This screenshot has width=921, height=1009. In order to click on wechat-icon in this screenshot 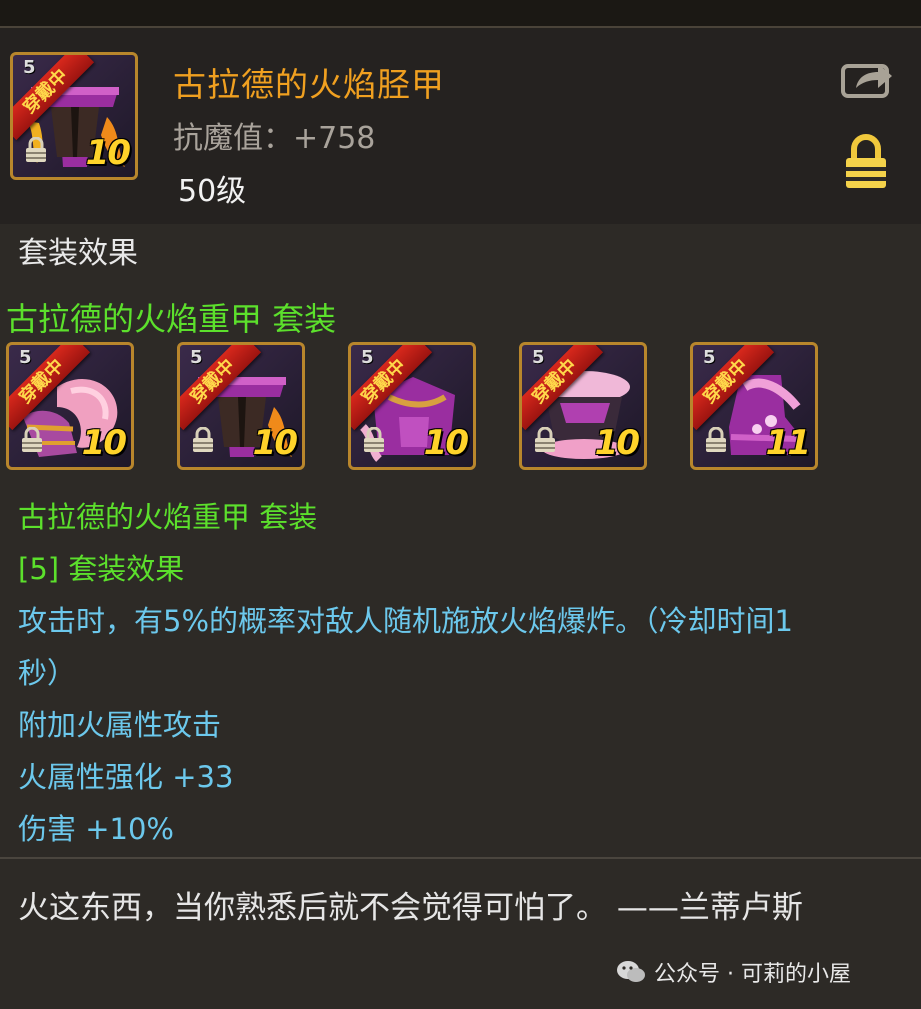, I will do `click(631, 971)`.